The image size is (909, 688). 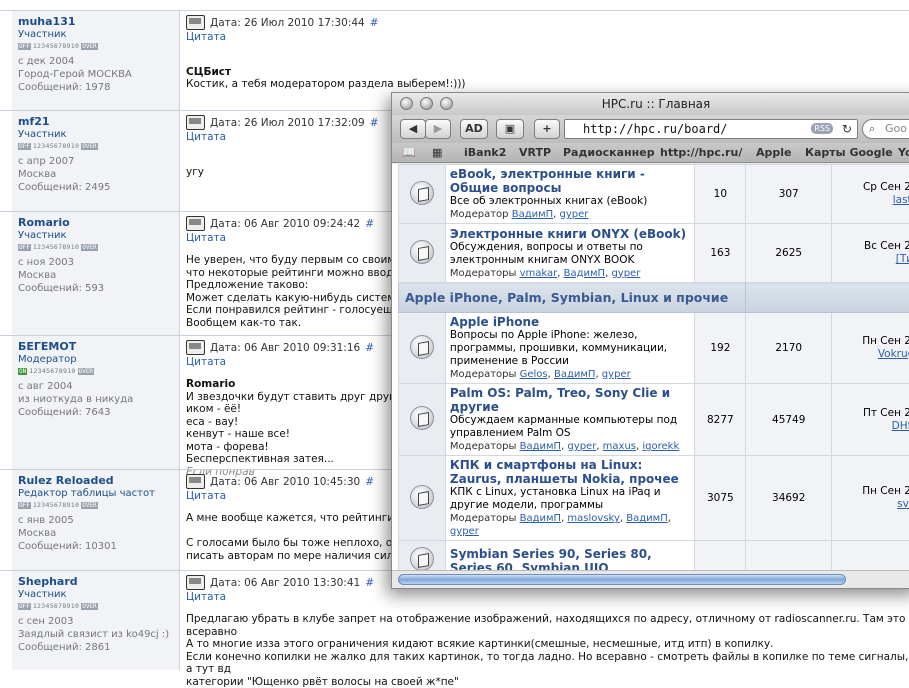 I want to click on moderator-link: vmakar, so click(x=539, y=273).